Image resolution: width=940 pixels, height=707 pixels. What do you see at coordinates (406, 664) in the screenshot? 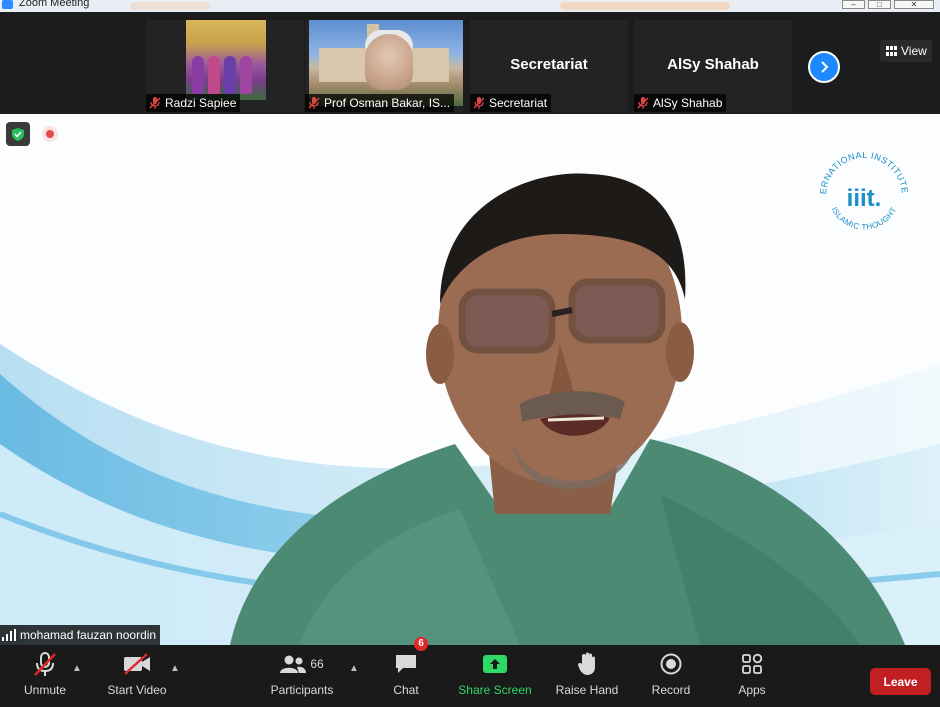
I see `chat-icon` at bounding box center [406, 664].